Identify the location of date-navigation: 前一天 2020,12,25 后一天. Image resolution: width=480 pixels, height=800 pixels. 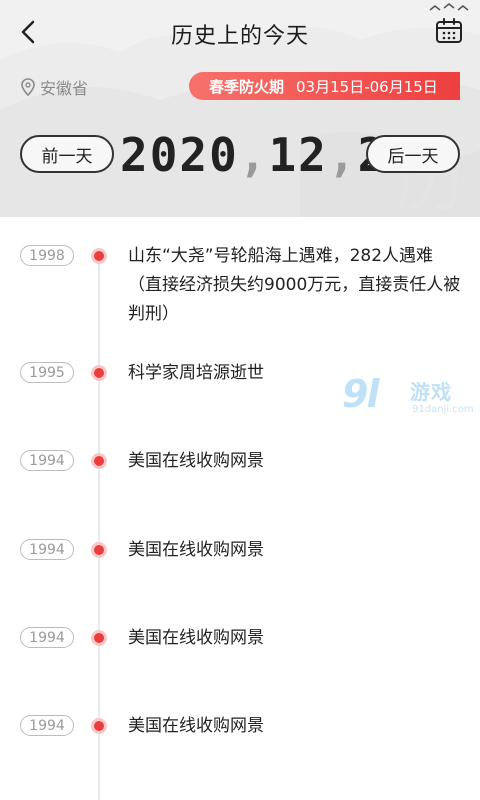
(240, 156).